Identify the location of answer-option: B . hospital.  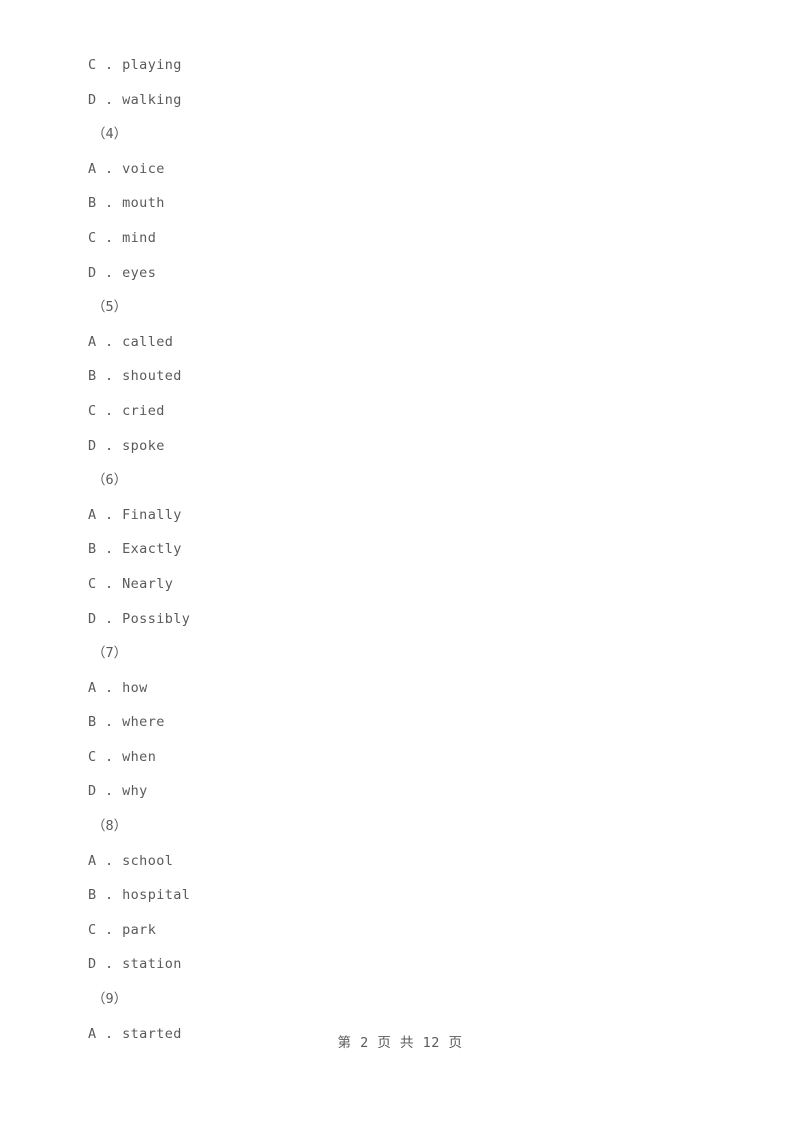
(139, 895).